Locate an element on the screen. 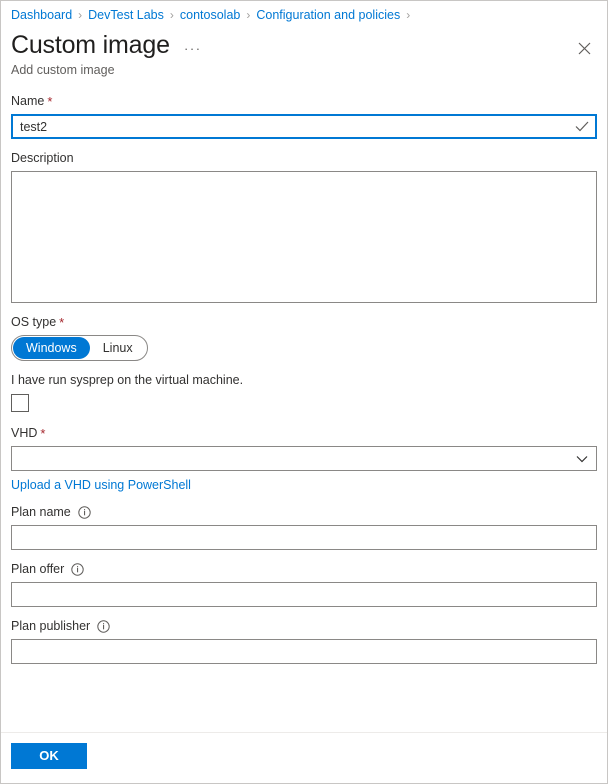  os-type-label-row: OS type * is located at coordinates (304, 322).